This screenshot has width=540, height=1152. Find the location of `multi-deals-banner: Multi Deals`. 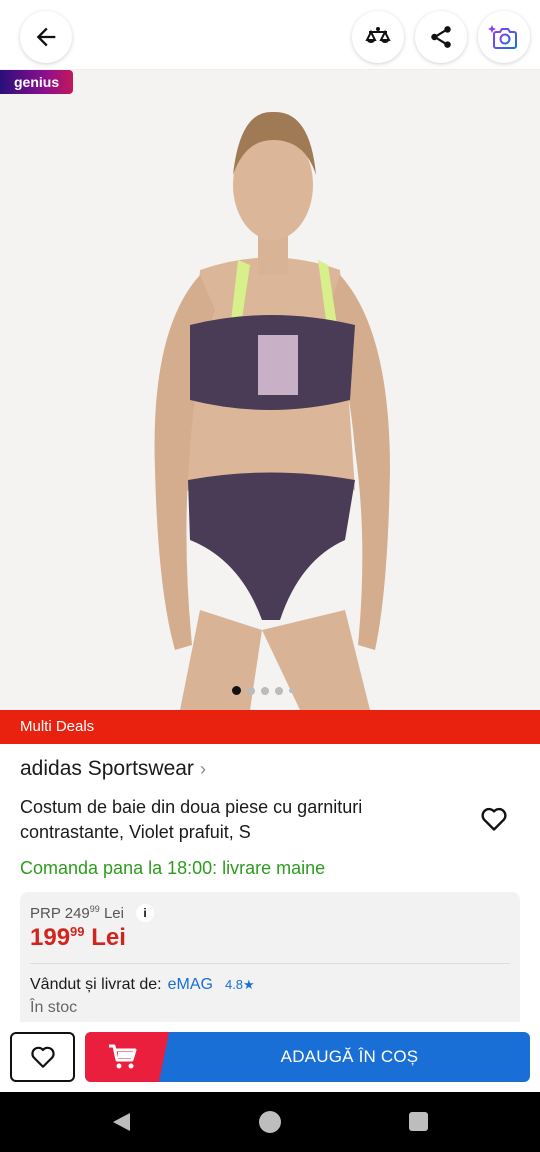

multi-deals-banner: Multi Deals is located at coordinates (270, 727).